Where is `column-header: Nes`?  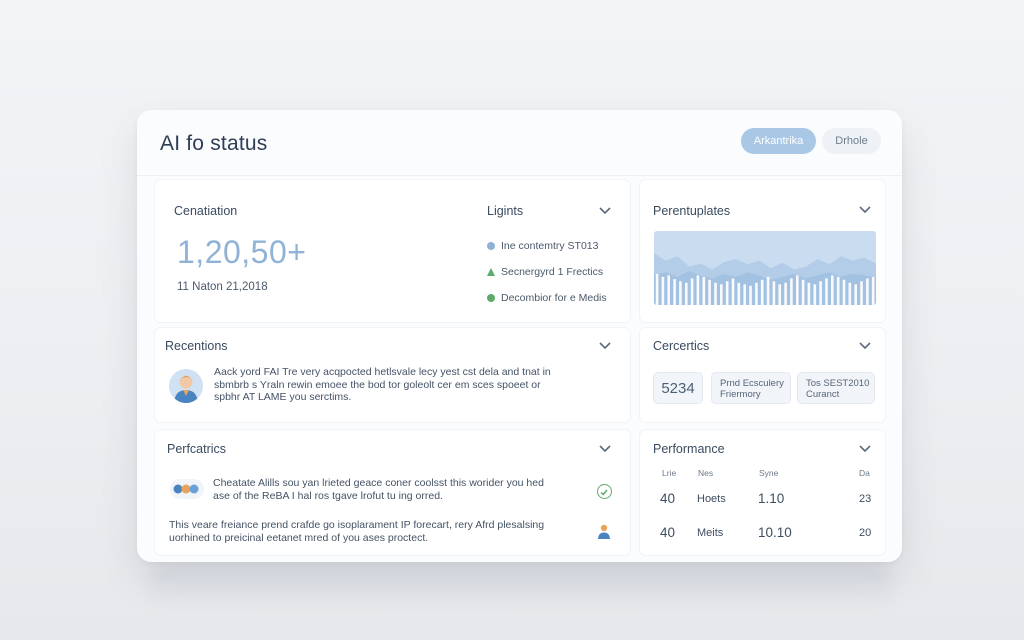
column-header: Nes is located at coordinates (706, 473).